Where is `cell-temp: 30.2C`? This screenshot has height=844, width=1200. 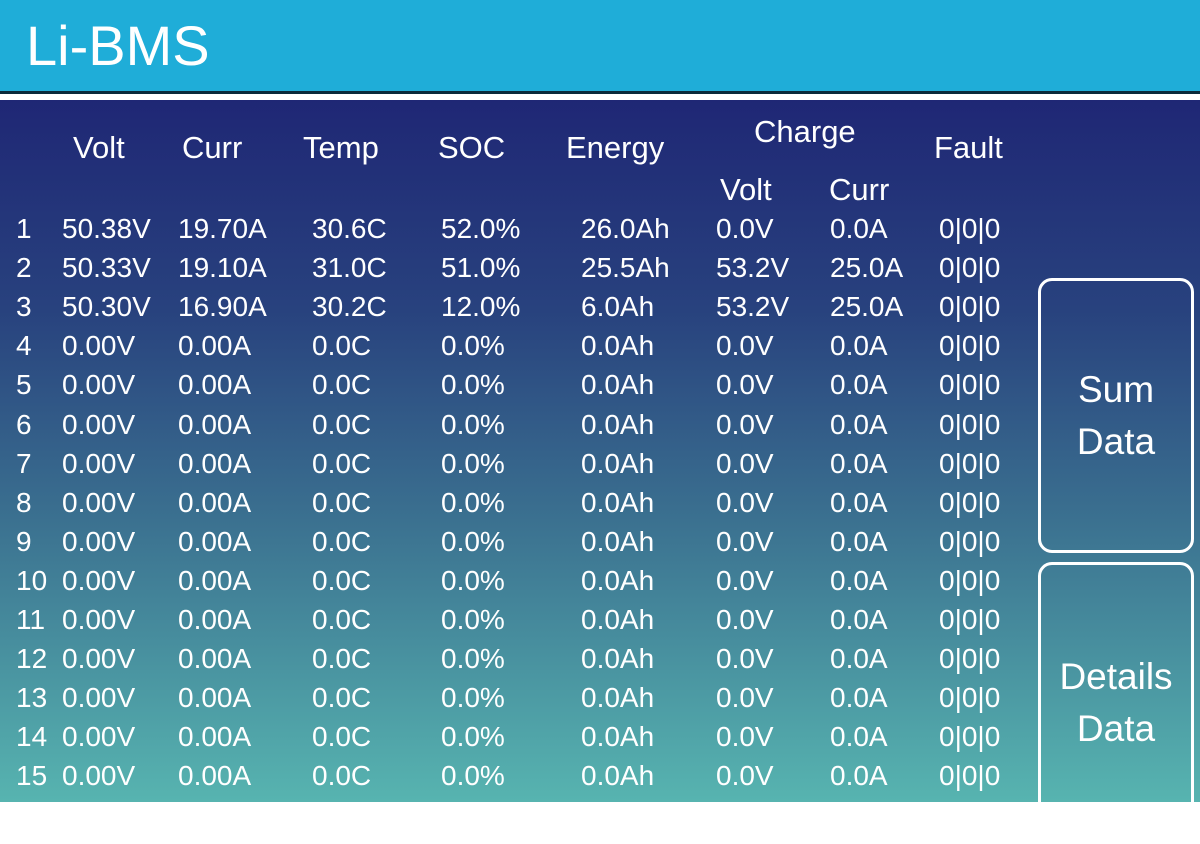 cell-temp: 30.2C is located at coordinates (349, 307).